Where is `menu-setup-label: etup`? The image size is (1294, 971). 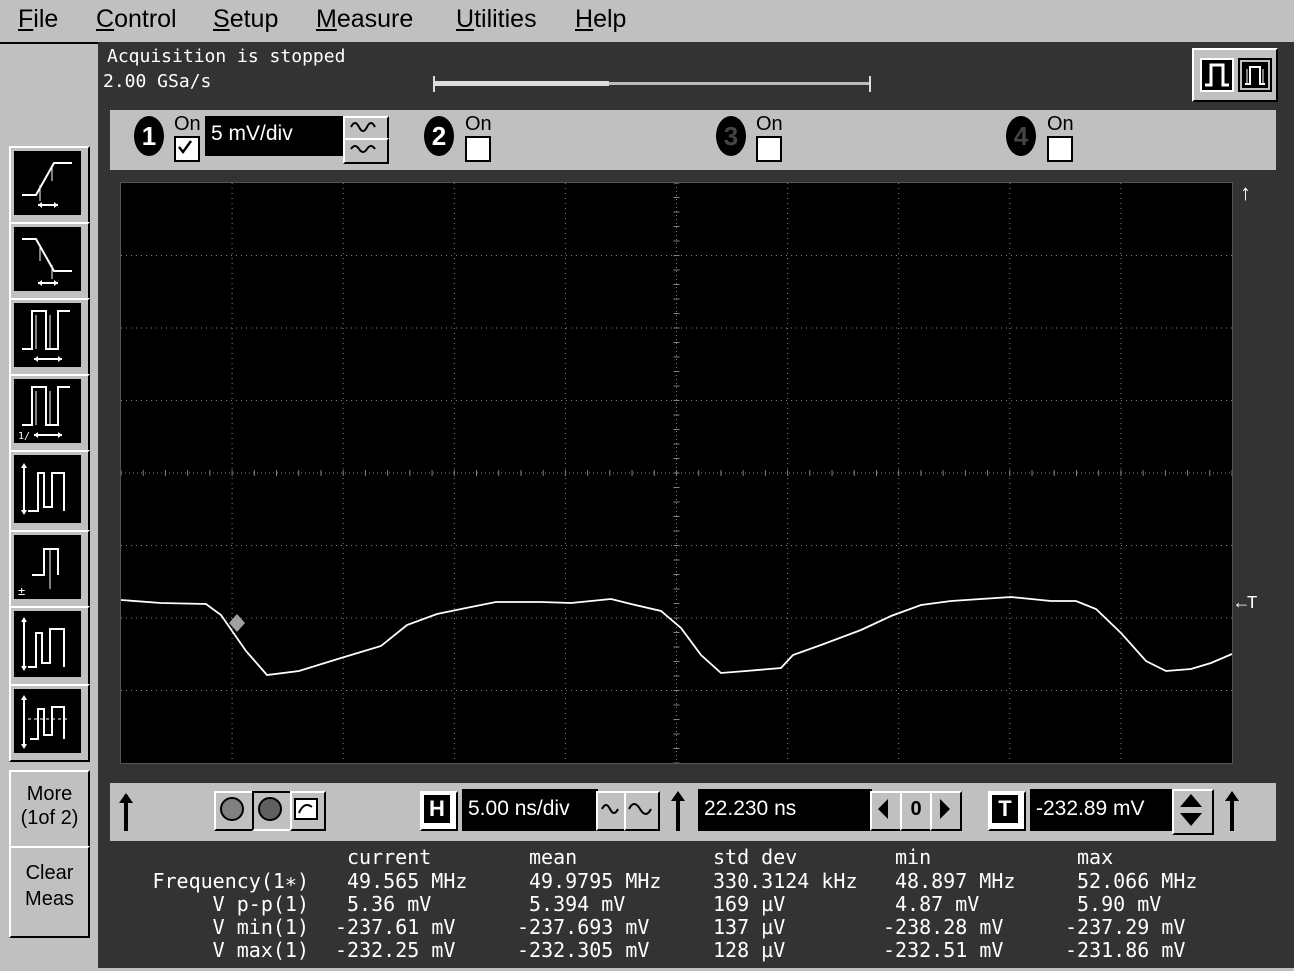
menu-setup-label: etup is located at coordinates (254, 19).